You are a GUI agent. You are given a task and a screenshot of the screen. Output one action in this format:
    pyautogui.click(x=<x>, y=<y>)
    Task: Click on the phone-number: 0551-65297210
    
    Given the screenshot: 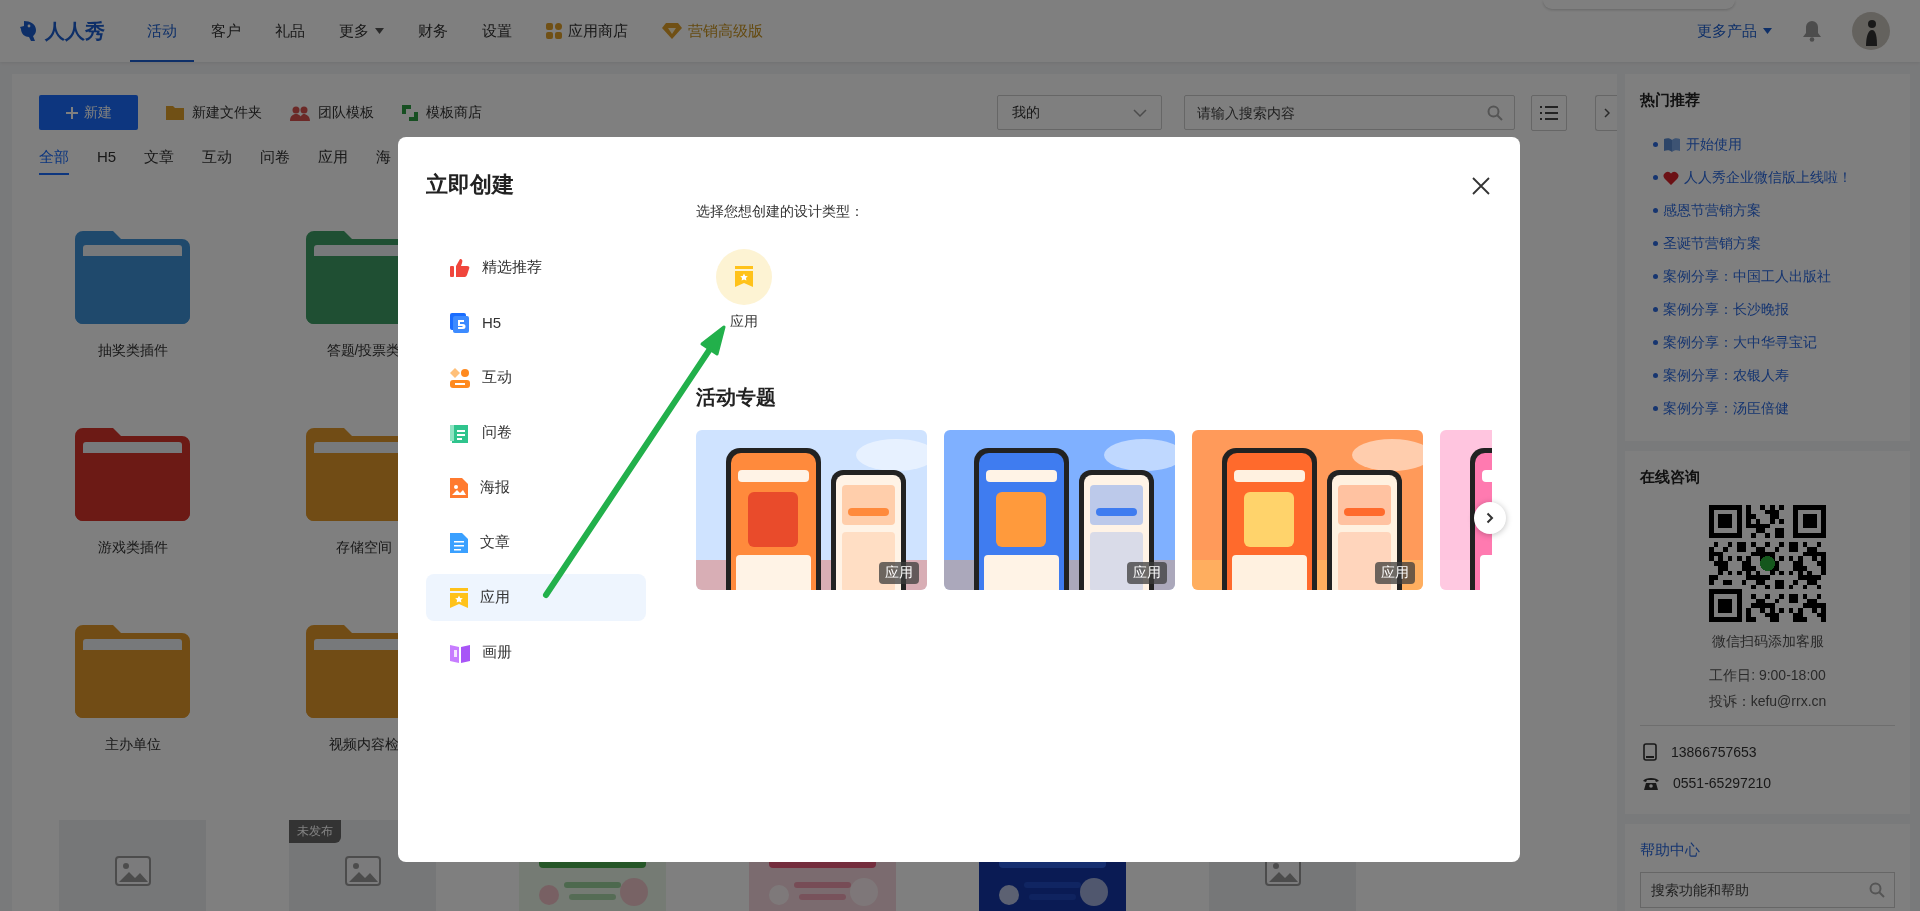 What is the action you would take?
    pyautogui.click(x=1722, y=782)
    